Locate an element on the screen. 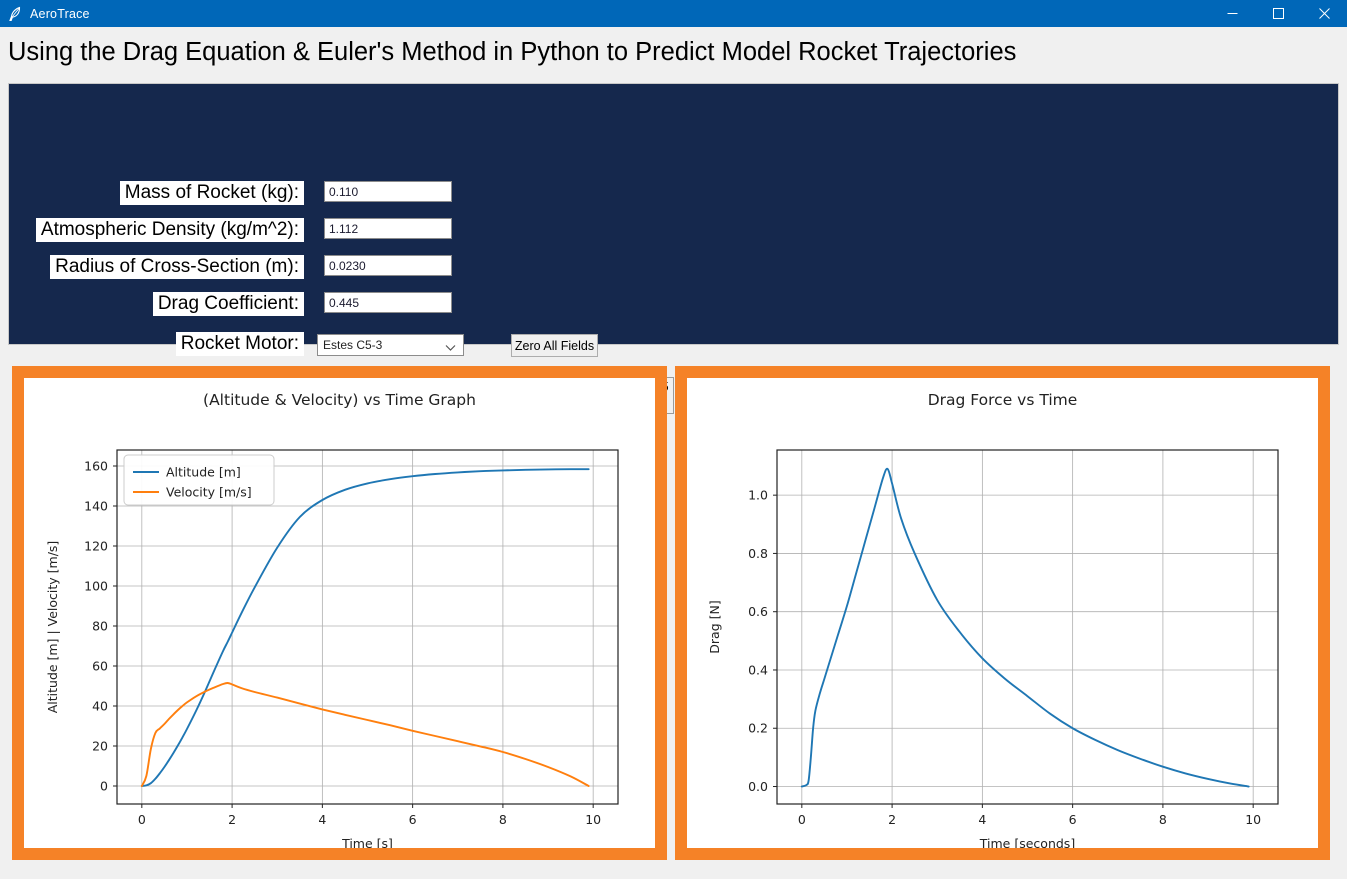 The width and height of the screenshot is (1347, 879). svg-text: 60 is located at coordinates (100, 666).